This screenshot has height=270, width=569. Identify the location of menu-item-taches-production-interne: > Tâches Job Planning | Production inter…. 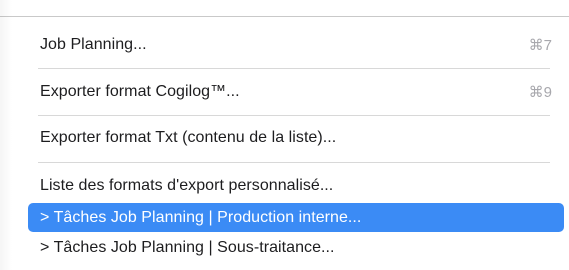
(296, 217).